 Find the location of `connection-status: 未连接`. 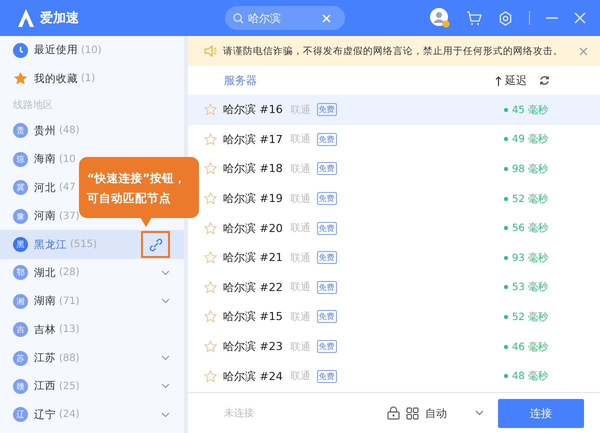

connection-status: 未连接 is located at coordinates (239, 413).